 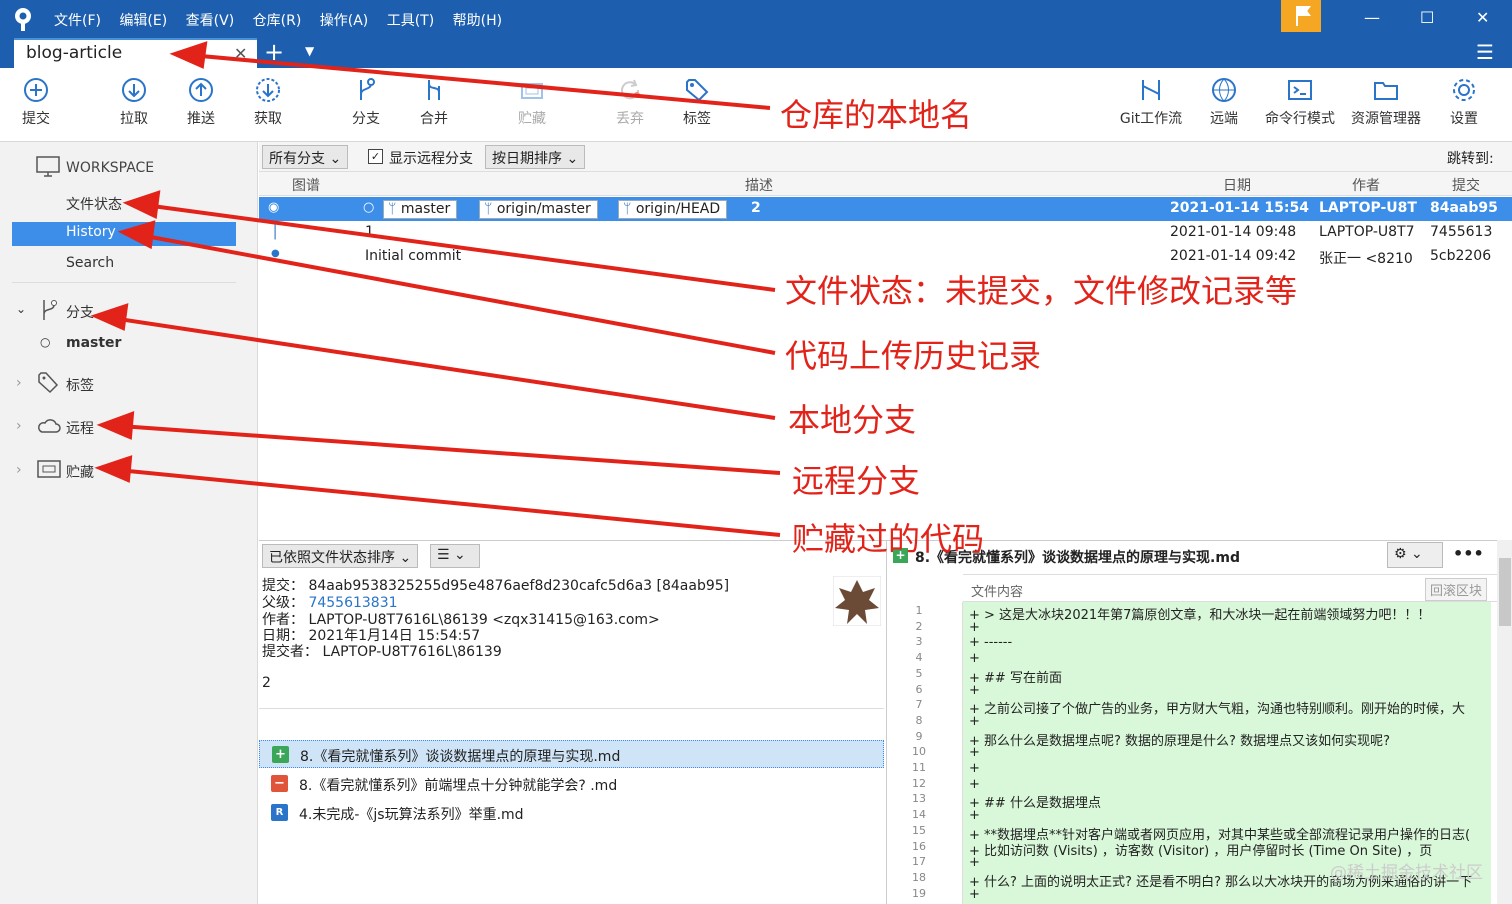 What do you see at coordinates (1041, 291) in the screenshot?
I see `annotation-file-status: 文件状态：未提交，文件修改记录等` at bounding box center [1041, 291].